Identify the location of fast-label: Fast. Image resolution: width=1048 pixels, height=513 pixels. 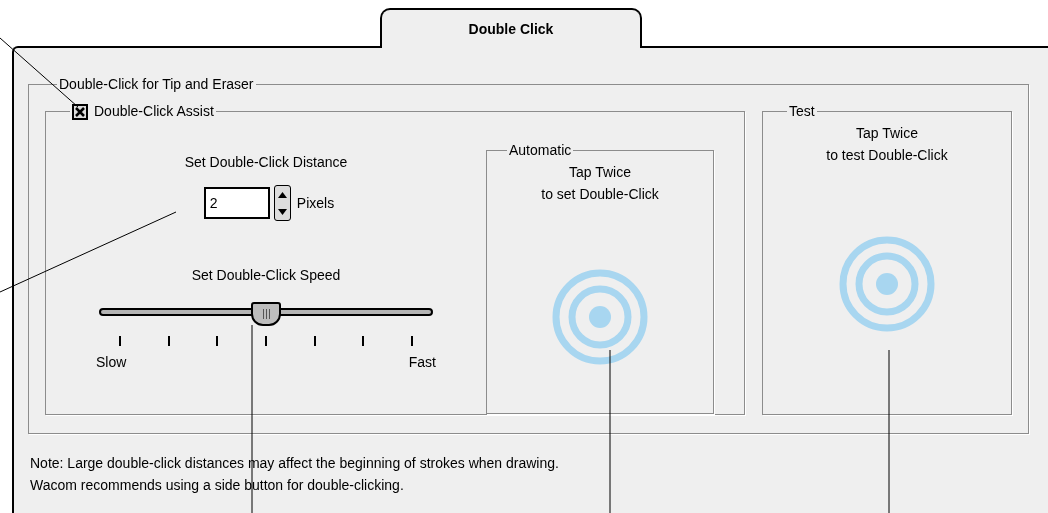
(422, 362).